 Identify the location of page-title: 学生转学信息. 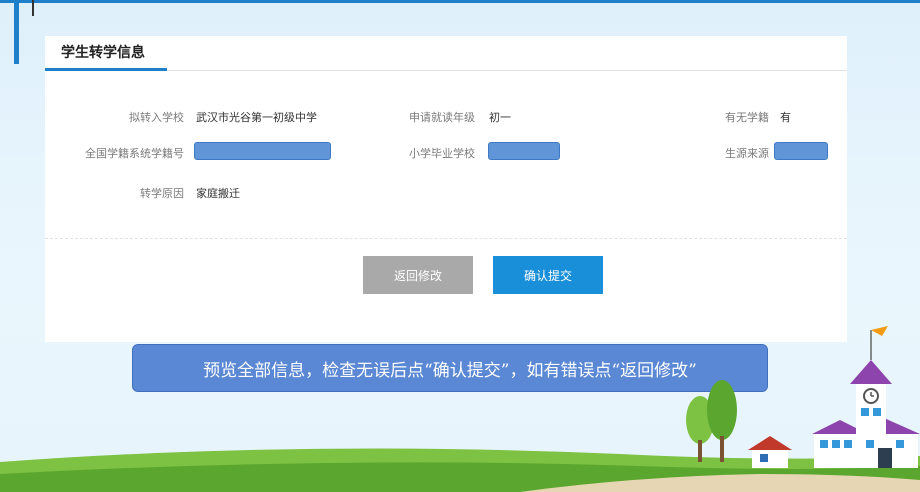
(103, 53).